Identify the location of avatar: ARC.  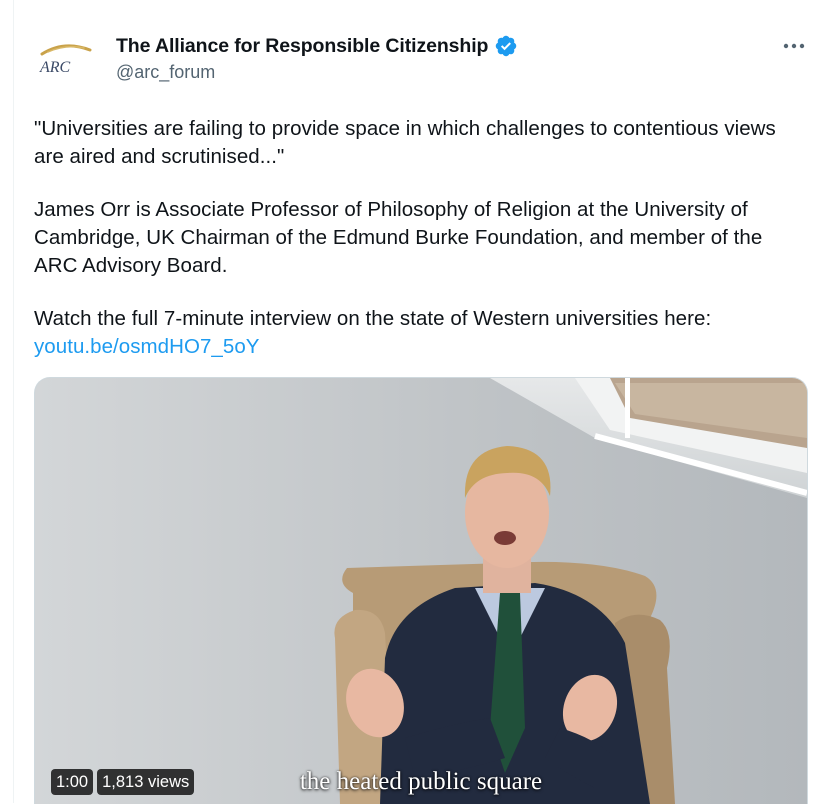
(65, 59).